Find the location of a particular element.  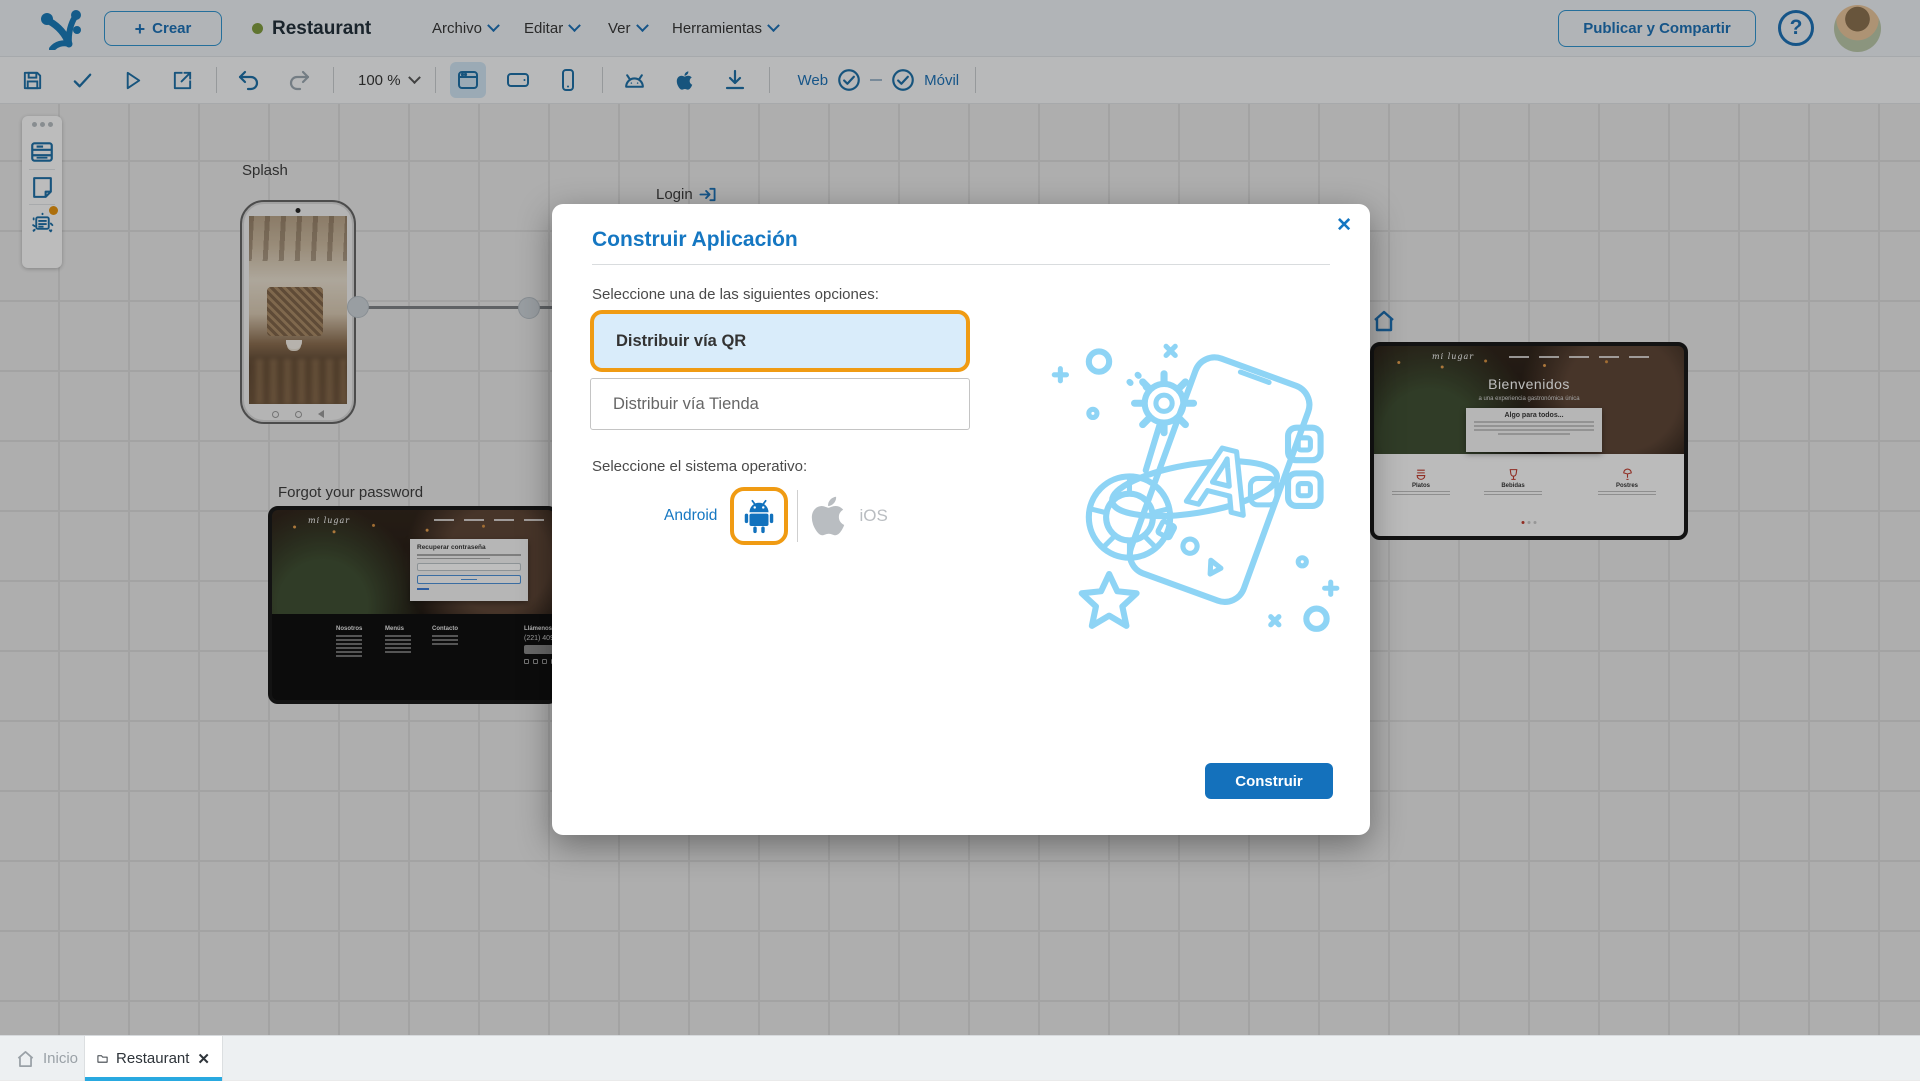

tab-close-icon: ✕ is located at coordinates (203, 1059).